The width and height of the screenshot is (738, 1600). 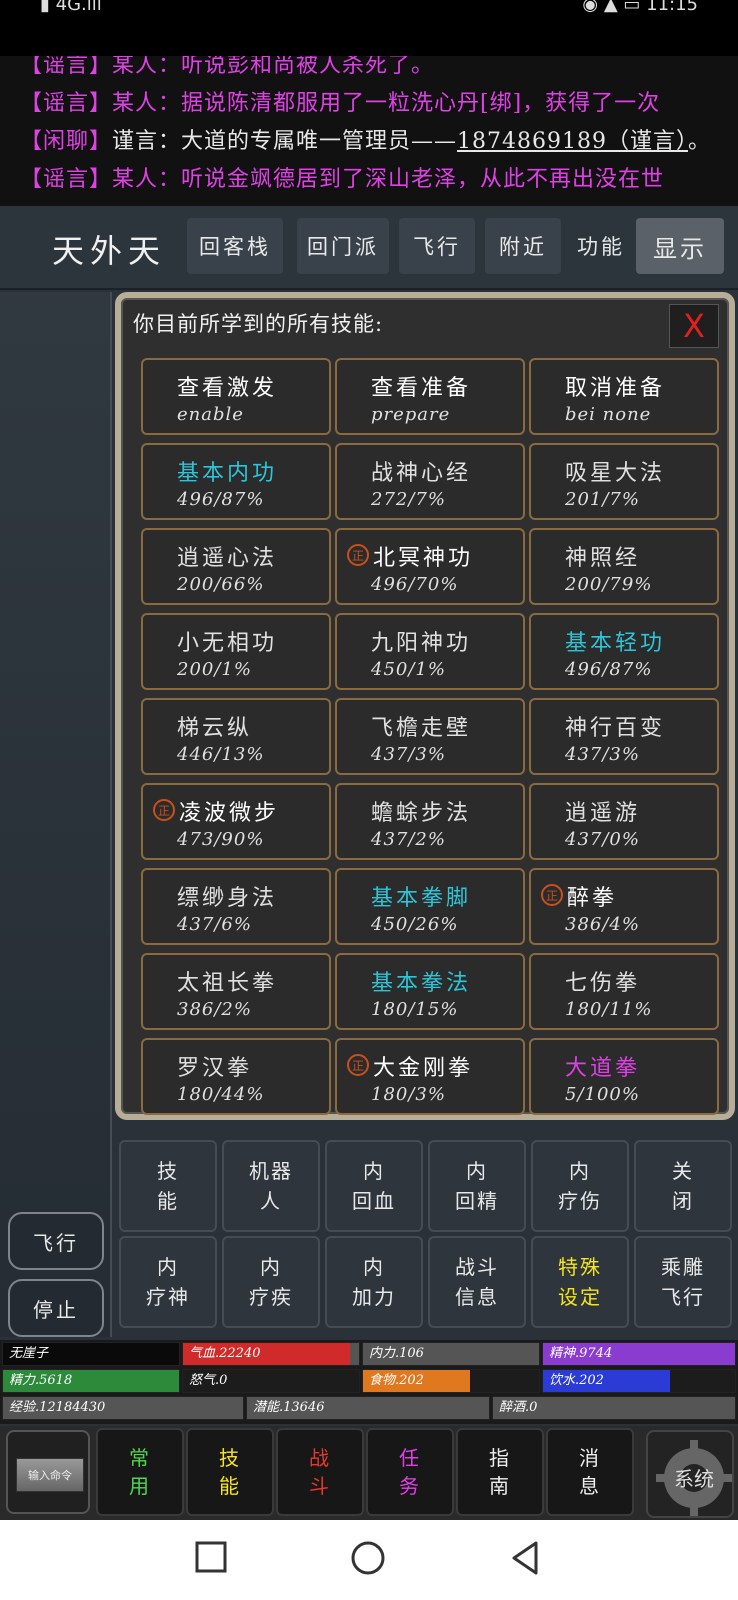 What do you see at coordinates (236, 651) in the screenshot?
I see `skill-cell: 小无相功 200/1%` at bounding box center [236, 651].